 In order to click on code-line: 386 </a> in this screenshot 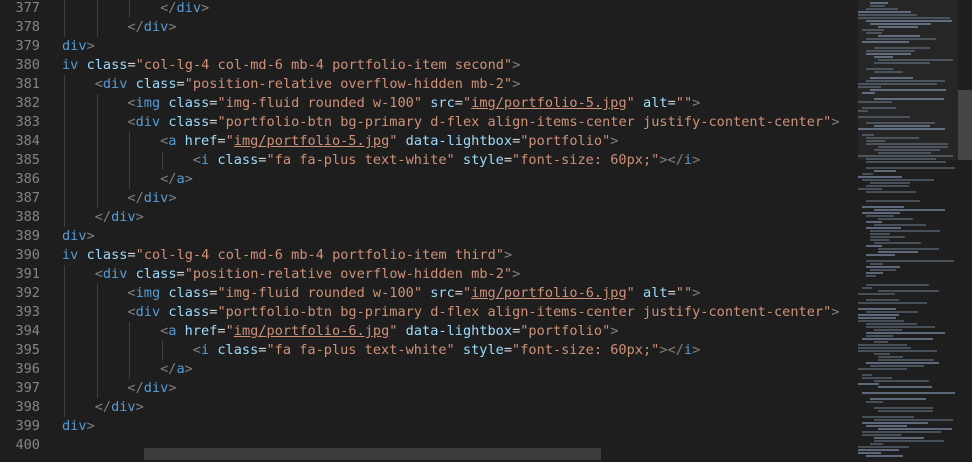, I will do `click(429, 179)`.